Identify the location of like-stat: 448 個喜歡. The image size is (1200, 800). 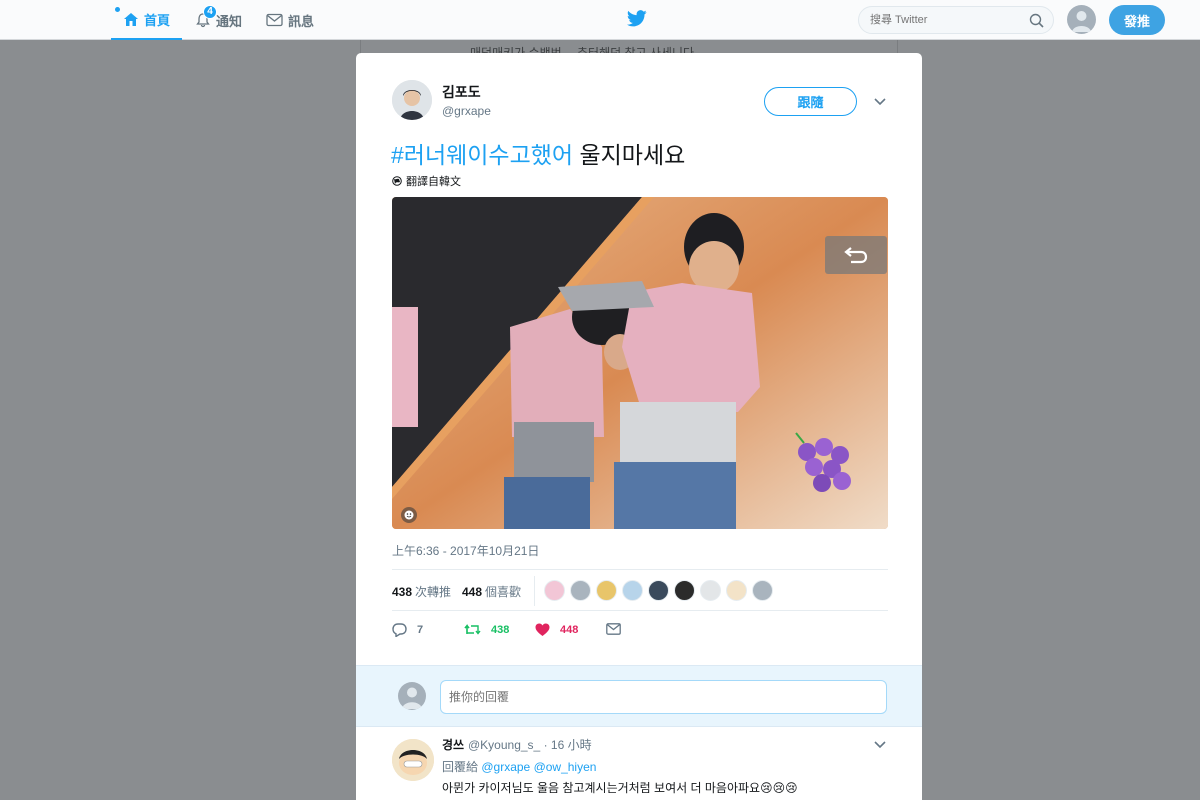
(491, 591).